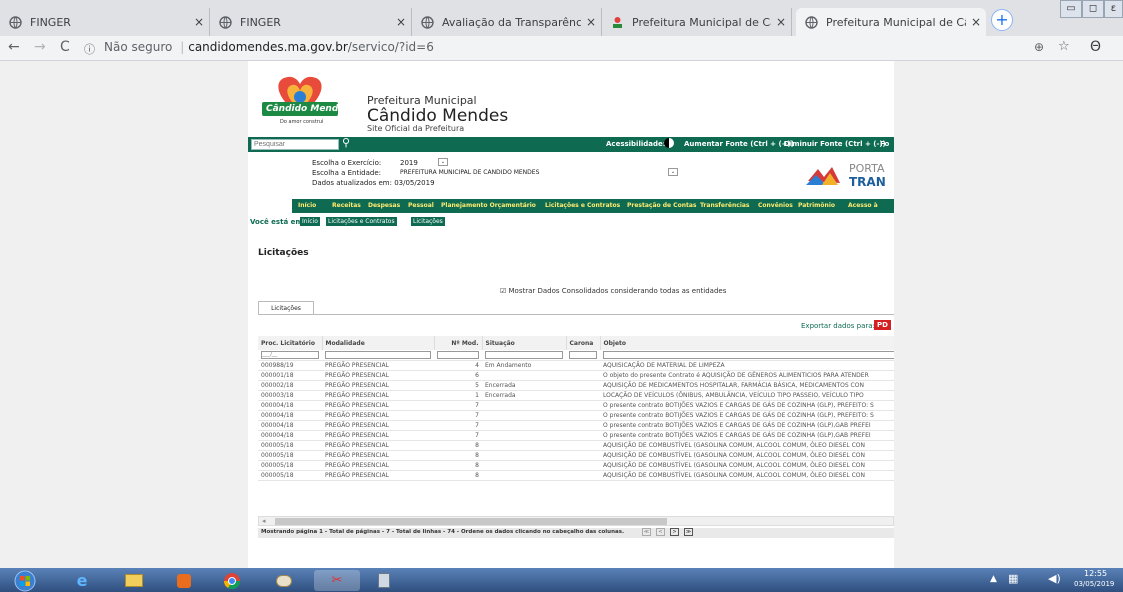 The image size is (1123, 592). I want to click on profile-icon: Θ, so click(1095, 47).